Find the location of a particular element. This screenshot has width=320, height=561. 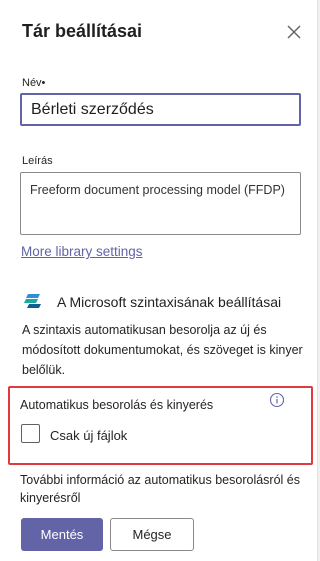

close-button is located at coordinates (294, 32).